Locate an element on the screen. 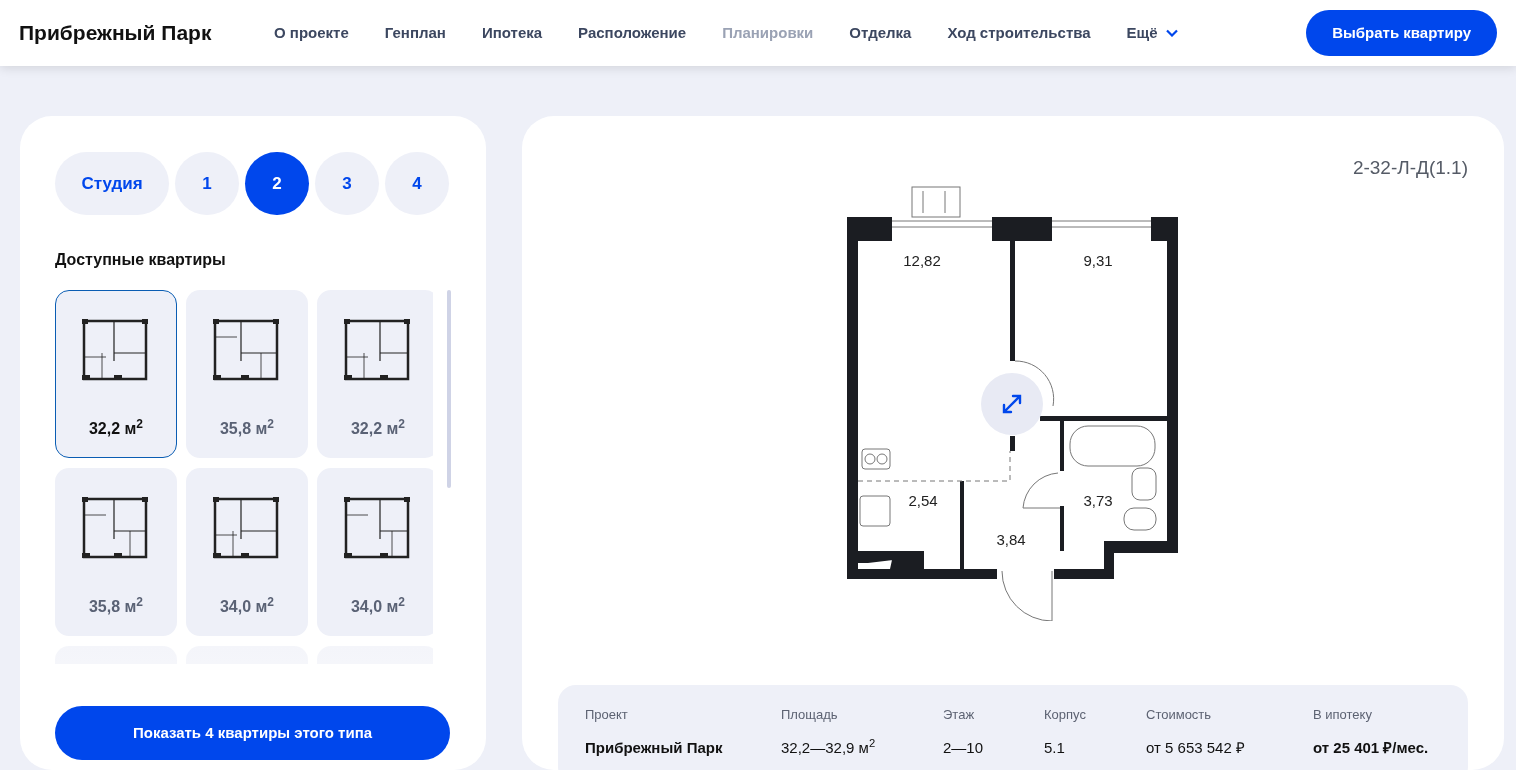  info-value: Прибрежный Парк is located at coordinates (654, 747).